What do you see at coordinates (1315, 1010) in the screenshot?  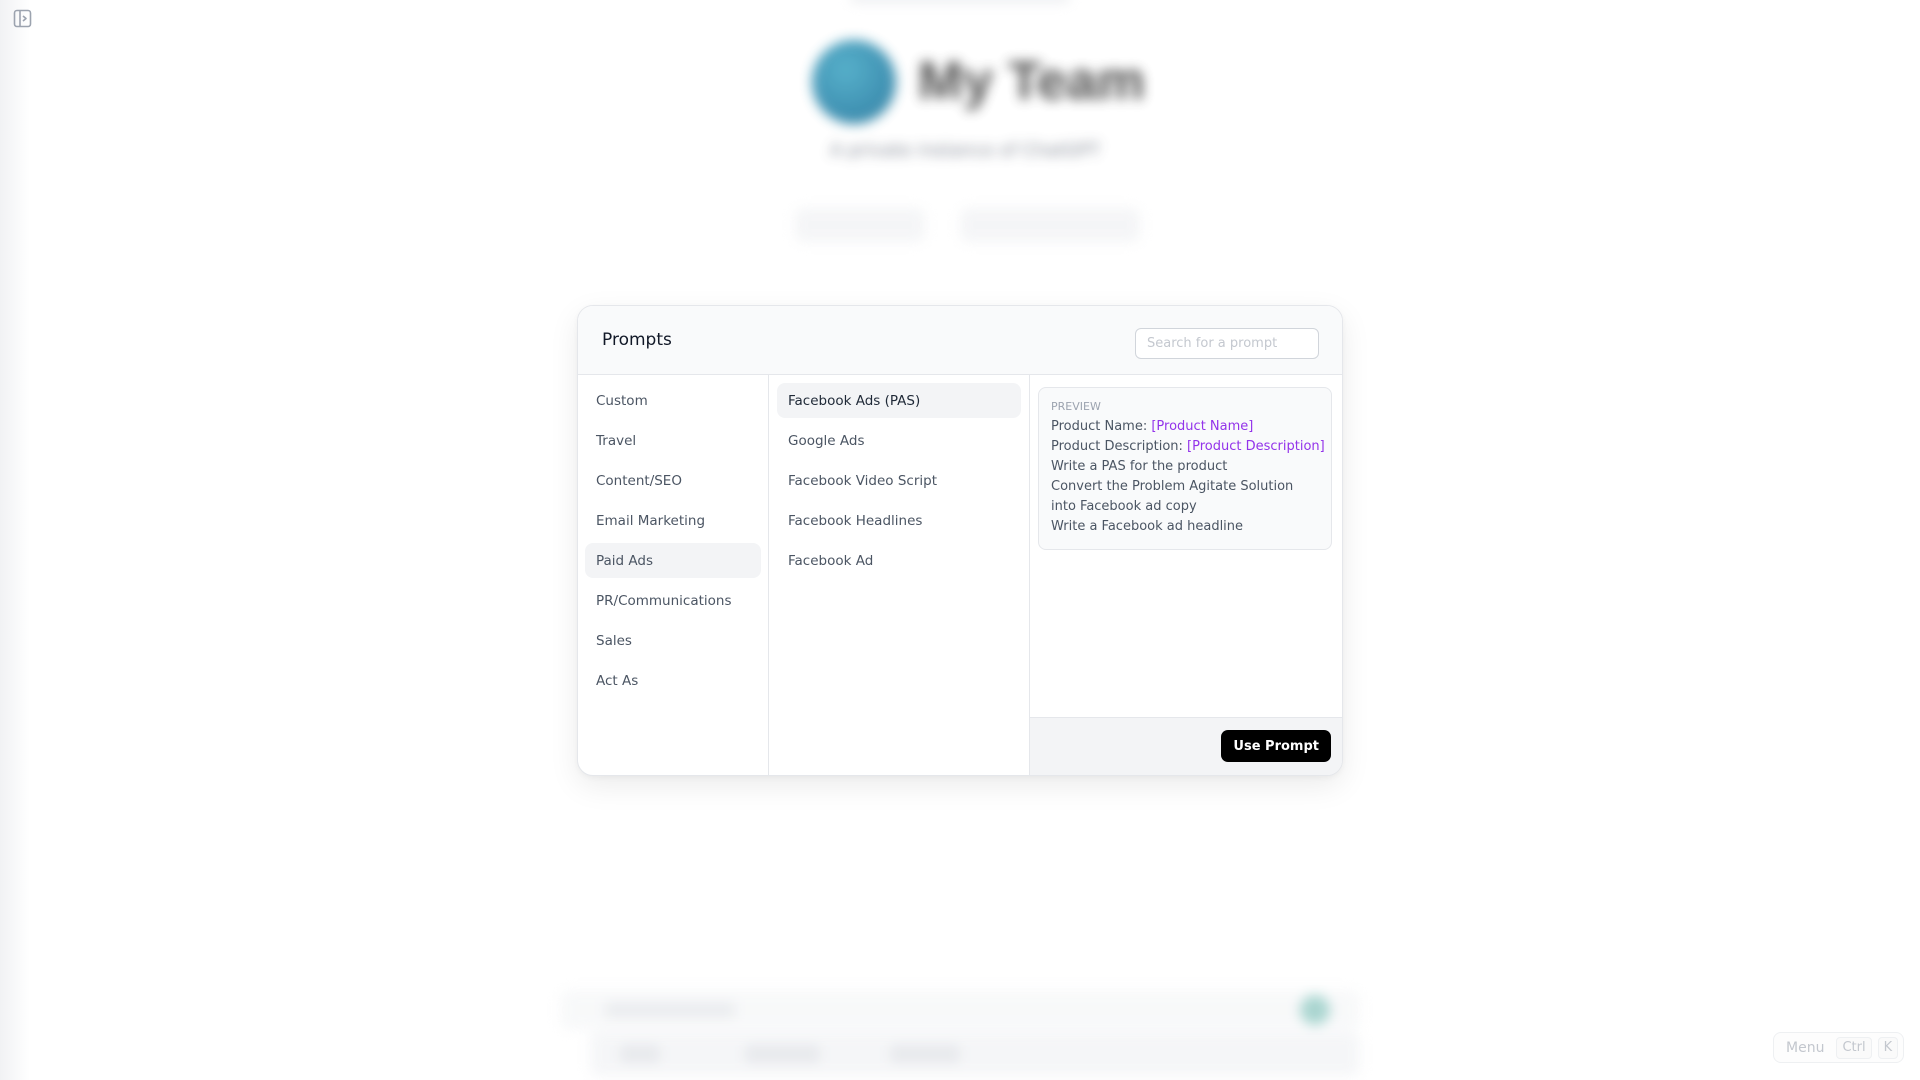 I see `send-icon` at bounding box center [1315, 1010].